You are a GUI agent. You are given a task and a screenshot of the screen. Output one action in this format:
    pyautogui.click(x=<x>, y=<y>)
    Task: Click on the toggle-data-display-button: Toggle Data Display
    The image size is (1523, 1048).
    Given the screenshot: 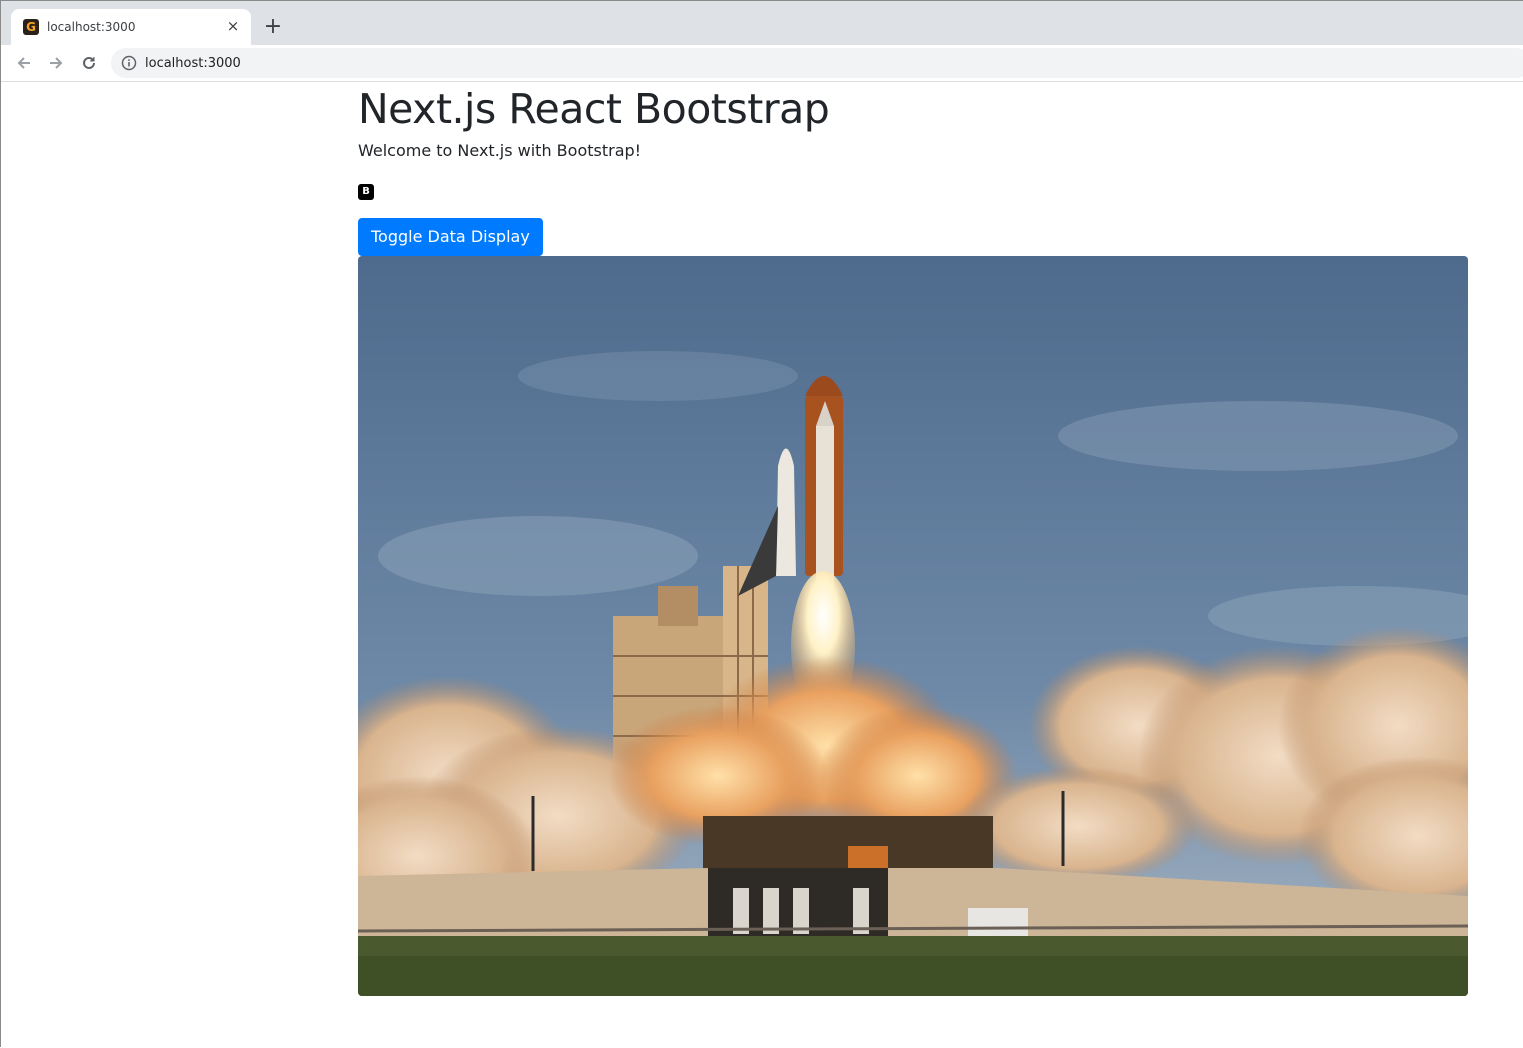 What is the action you would take?
    pyautogui.click(x=450, y=237)
    